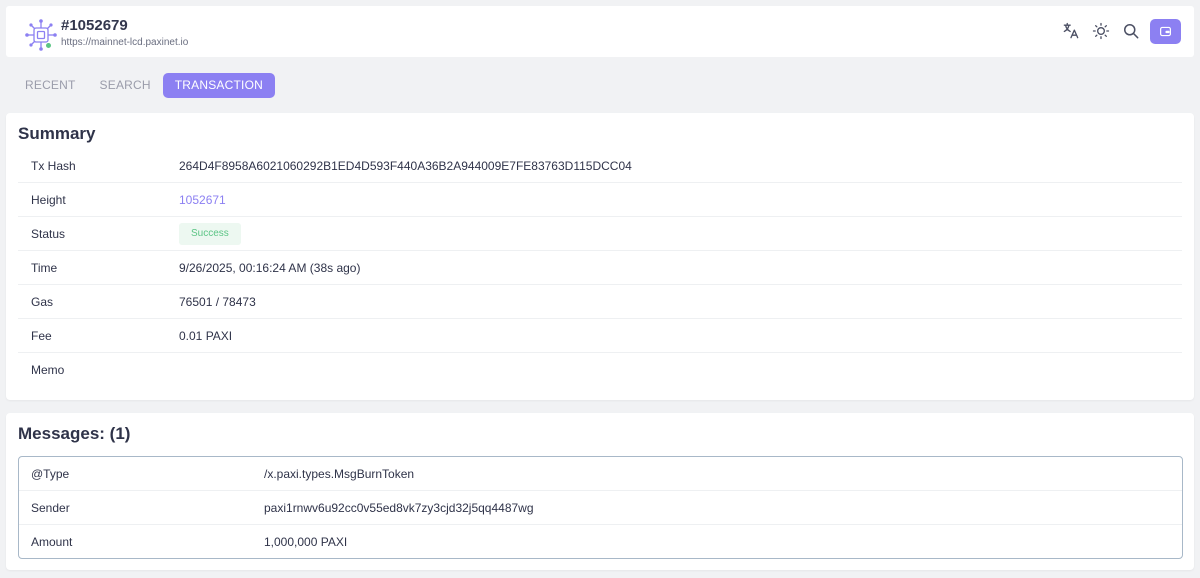 The image size is (1200, 578). Describe the element at coordinates (218, 85) in the screenshot. I see `tab-transaction: TRANSACTION` at that location.